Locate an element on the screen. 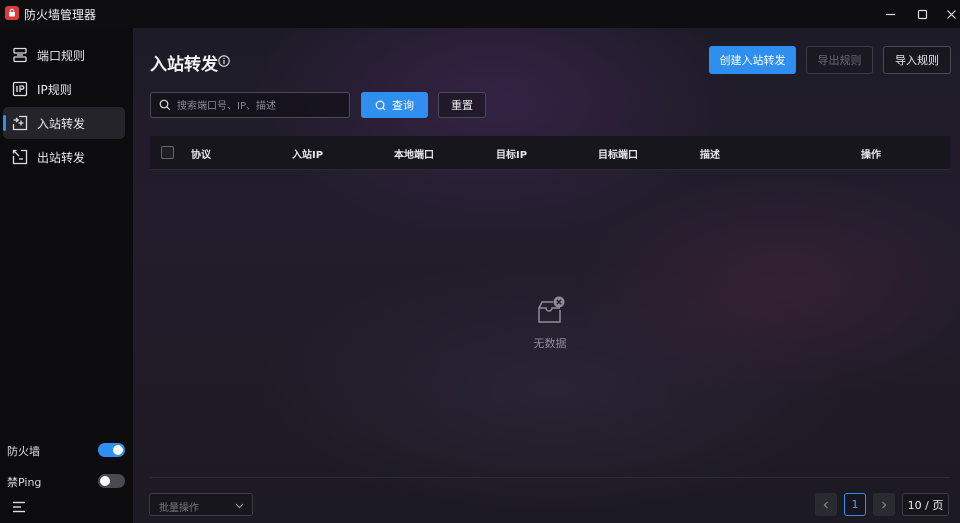  chevron-left-icon is located at coordinates (825, 504).